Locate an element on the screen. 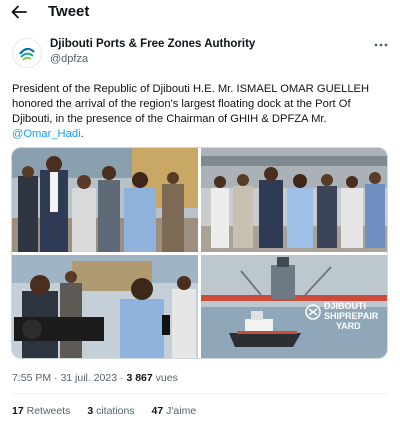 The image size is (400, 427). author-name: Djibouti Ports & Free Zones Authority is located at coordinates (152, 44).